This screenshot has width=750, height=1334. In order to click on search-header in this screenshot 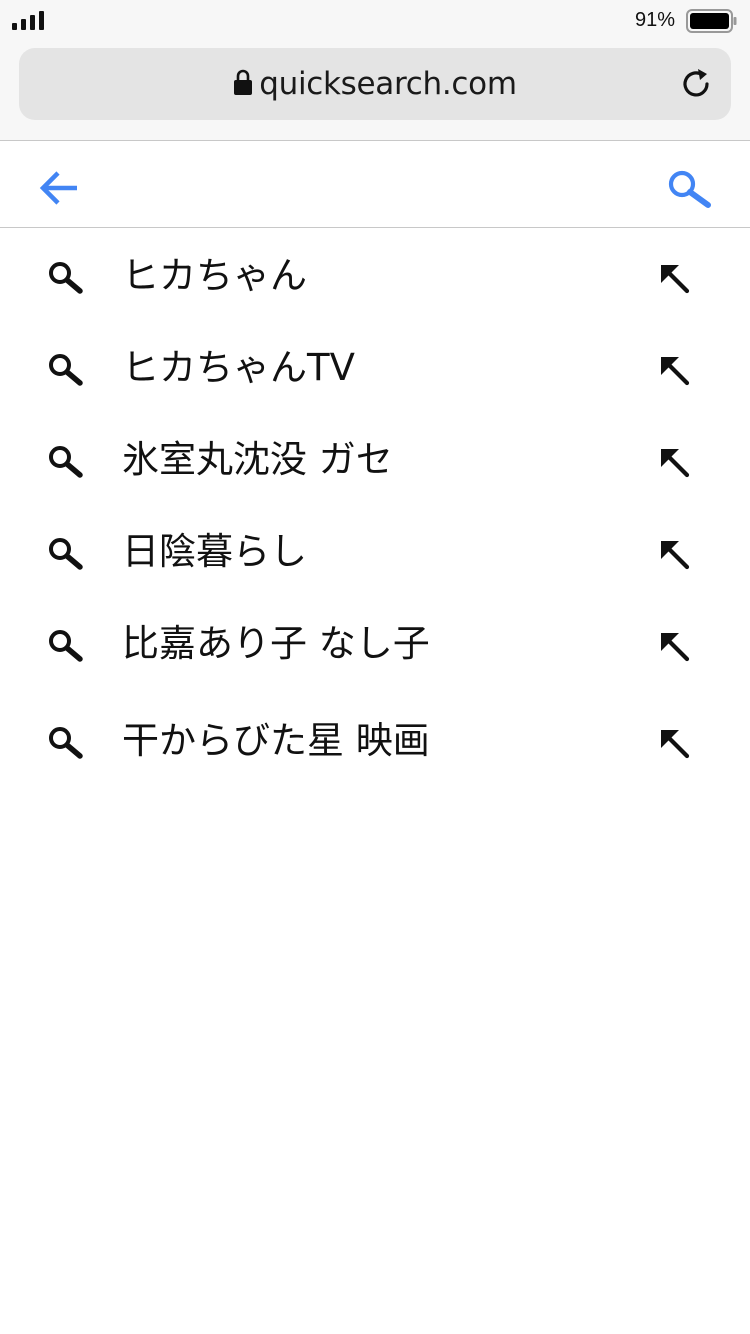, I will do `click(375, 184)`.